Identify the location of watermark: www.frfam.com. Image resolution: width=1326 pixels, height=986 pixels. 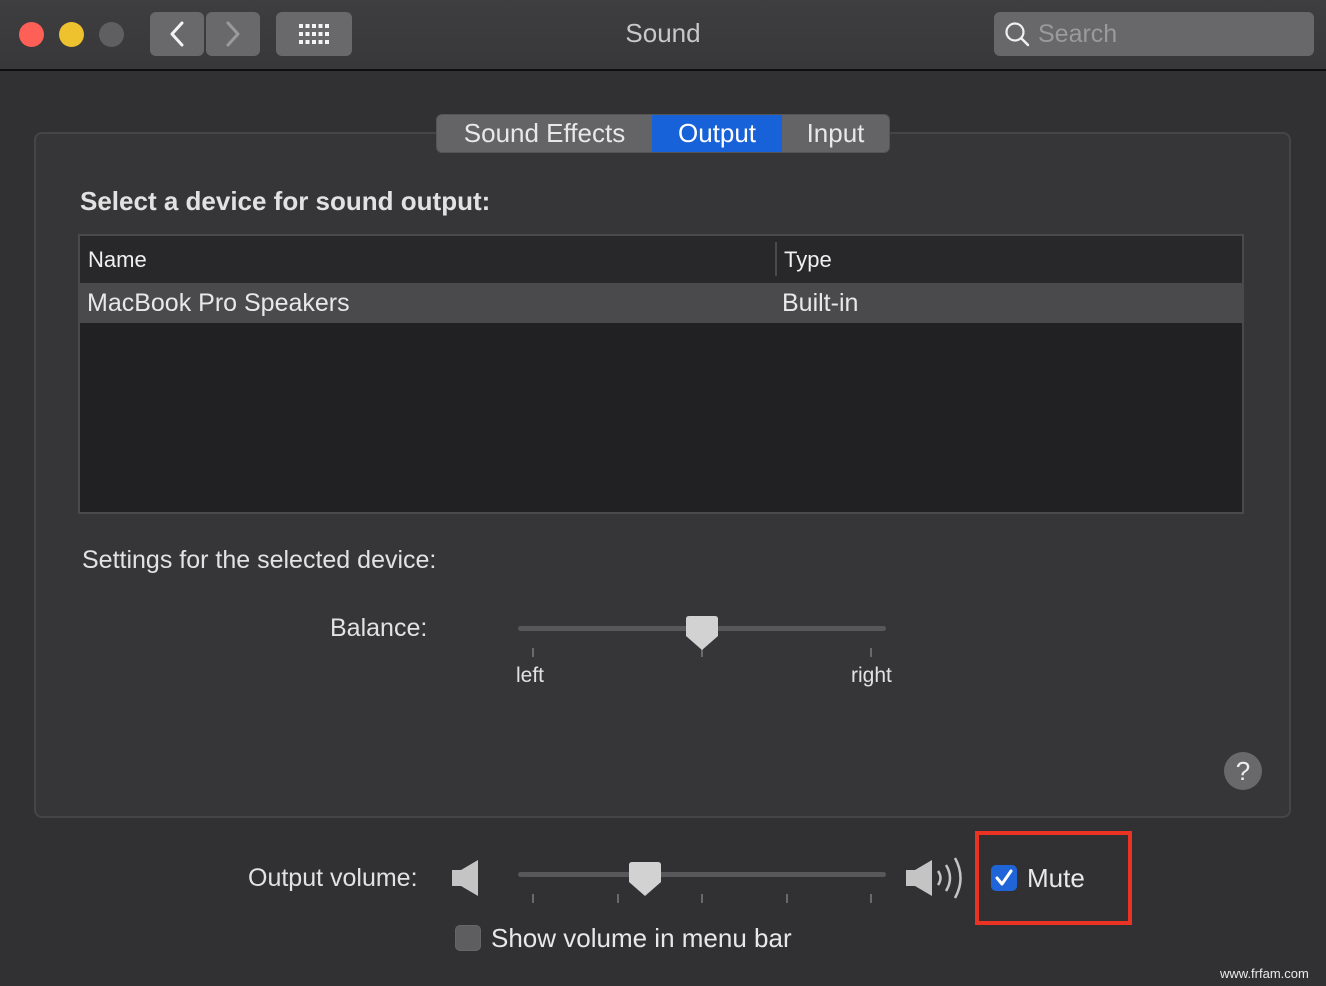
(1264, 973).